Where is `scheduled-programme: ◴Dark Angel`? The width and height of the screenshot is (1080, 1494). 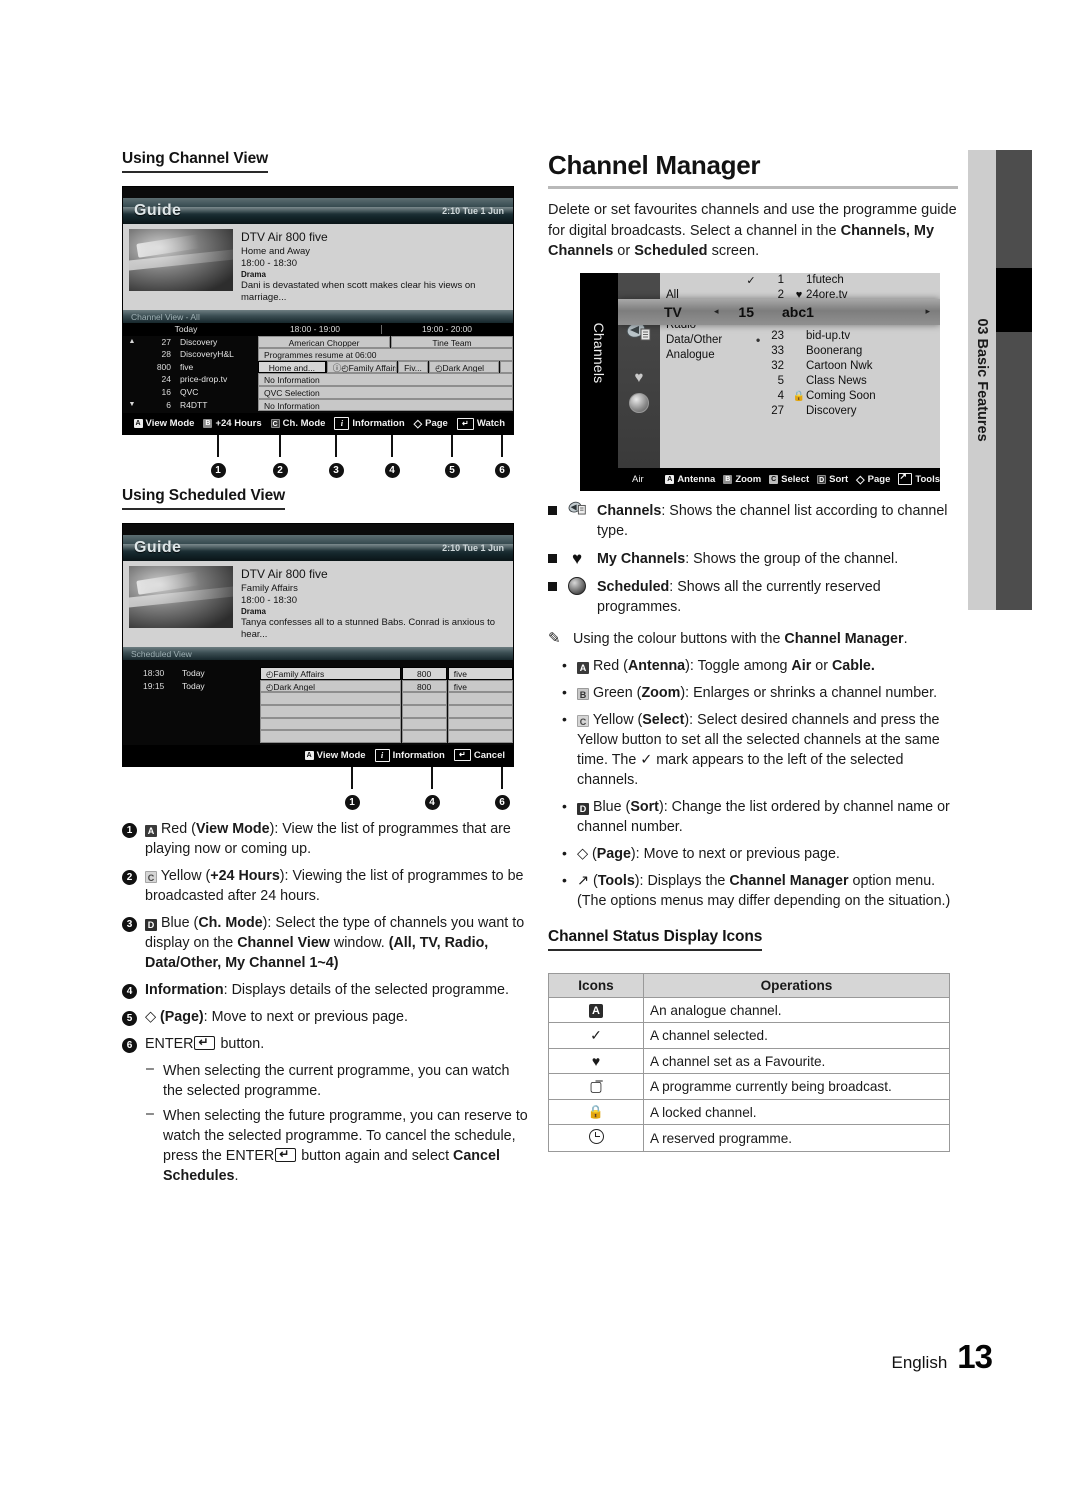
scheduled-programme: ◴Dark Angel is located at coordinates (330, 686).